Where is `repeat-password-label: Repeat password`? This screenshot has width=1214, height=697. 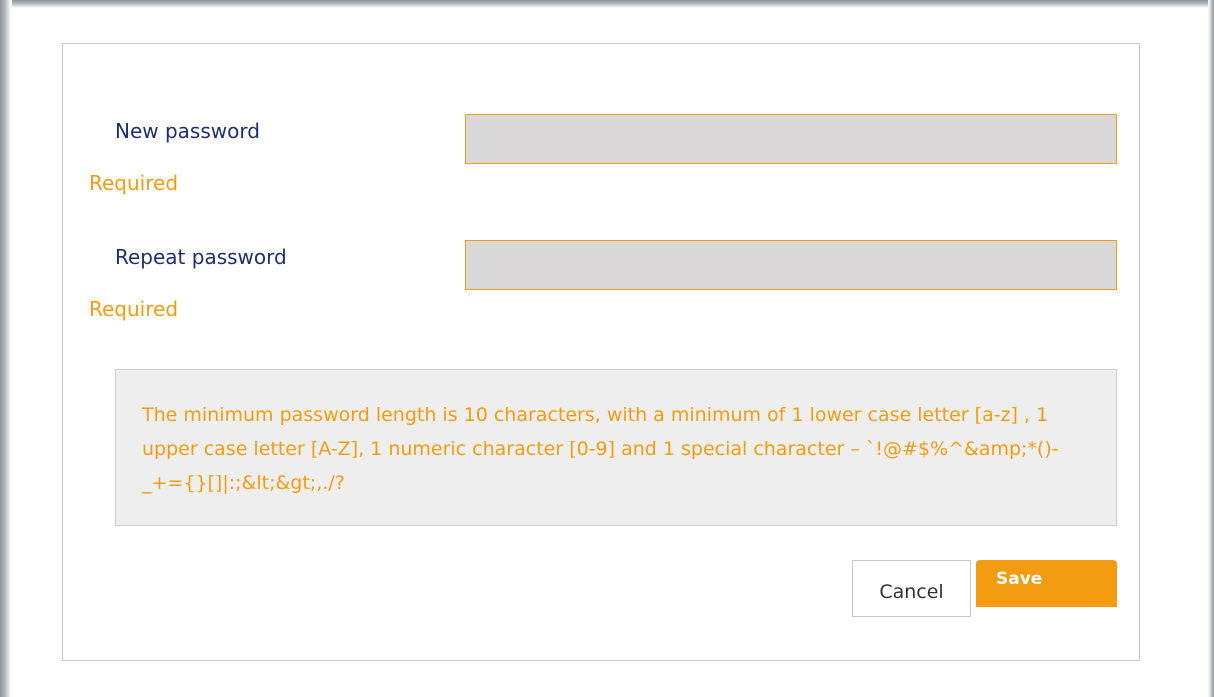 repeat-password-label: Repeat password is located at coordinates (201, 257).